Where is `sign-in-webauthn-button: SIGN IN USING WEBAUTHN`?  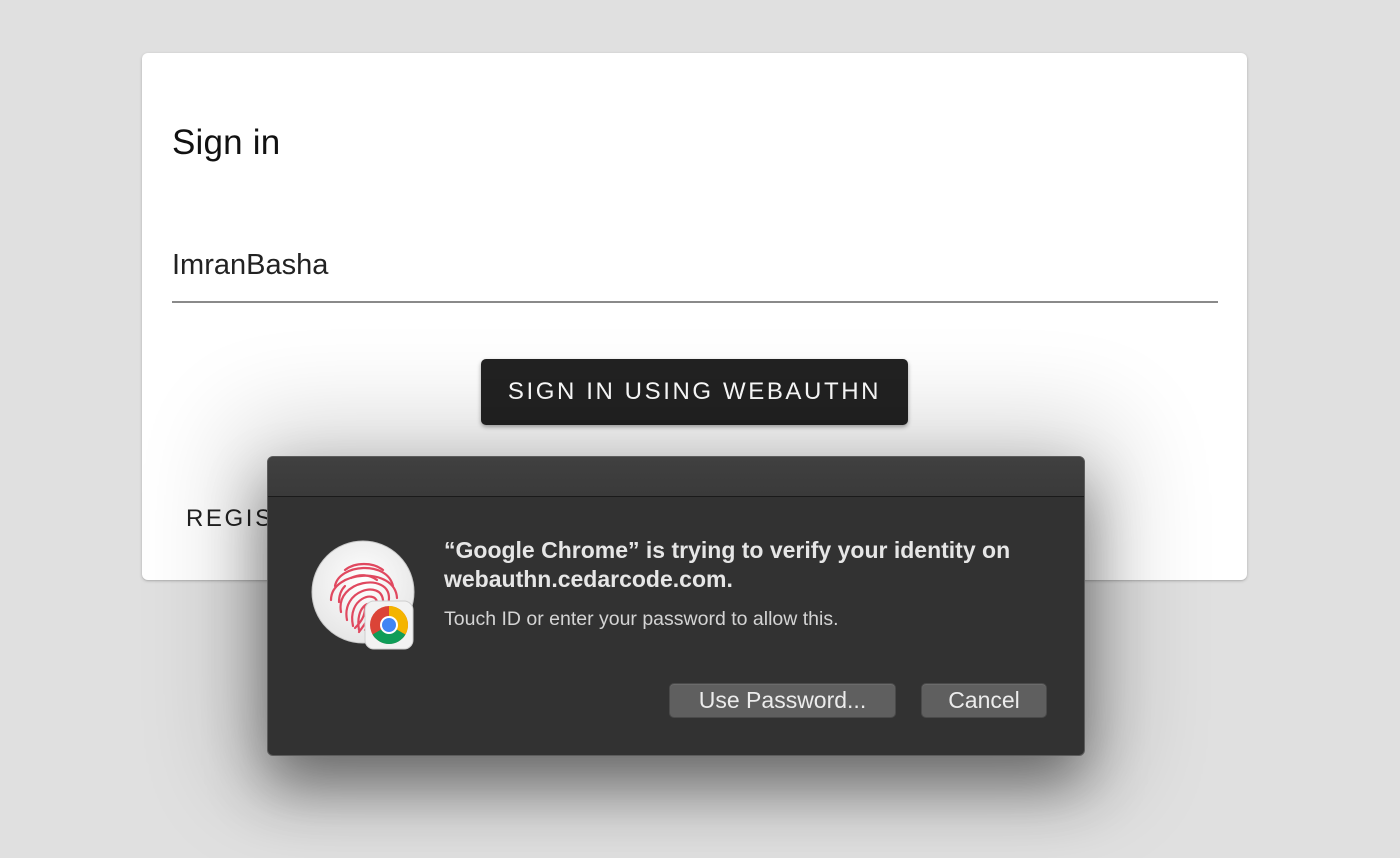
sign-in-webauthn-button: SIGN IN USING WEBAUTHN is located at coordinates (694, 392).